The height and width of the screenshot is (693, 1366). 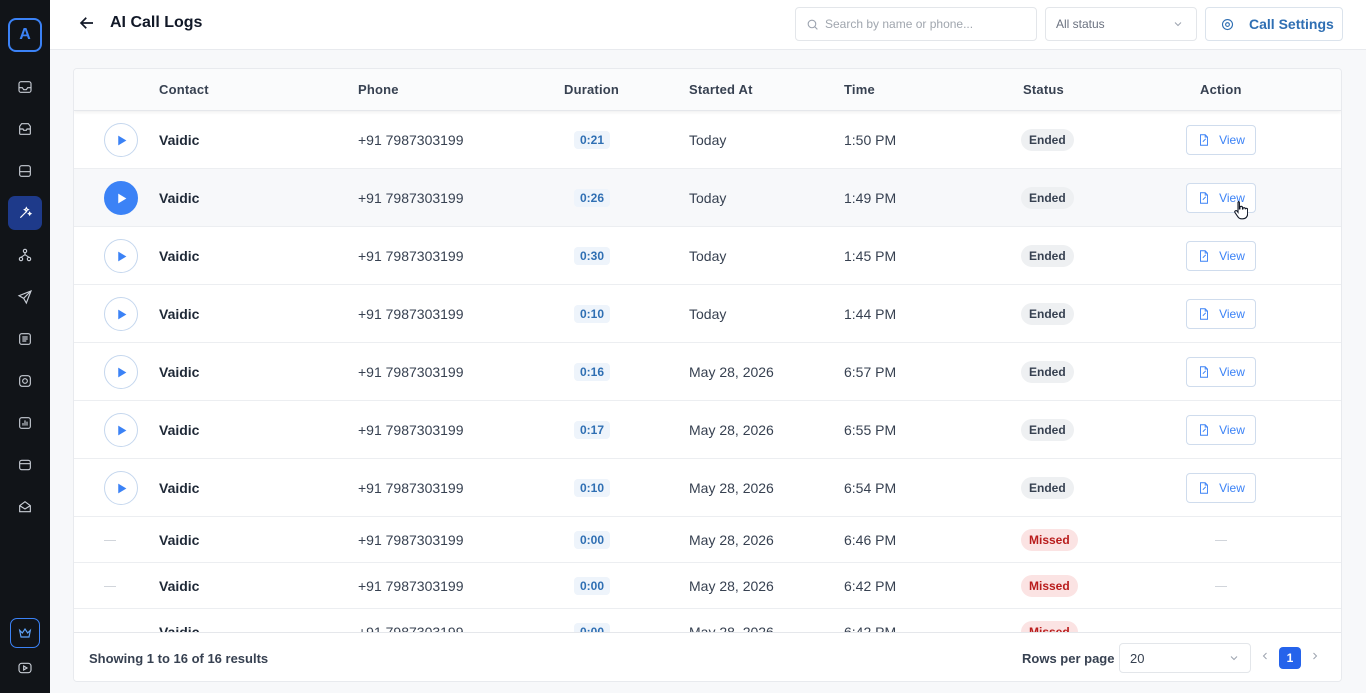 I want to click on sidebar-item-send, so click(x=25, y=297).